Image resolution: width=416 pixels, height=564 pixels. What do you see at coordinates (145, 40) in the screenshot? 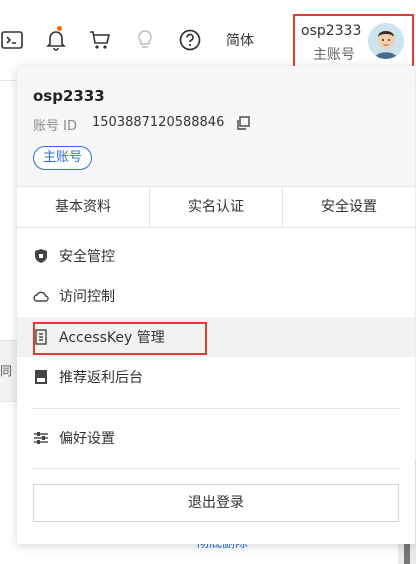
I see `lightbulb-icon` at bounding box center [145, 40].